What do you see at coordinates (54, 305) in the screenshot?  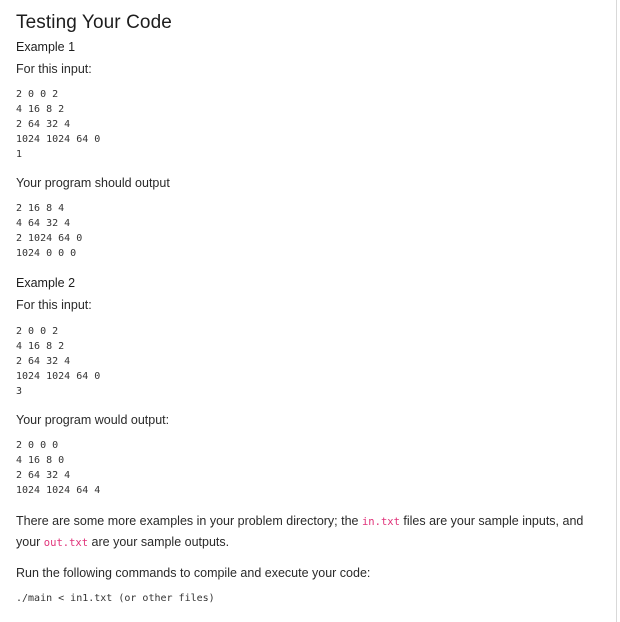 I see `example-2-input-label: For this input:` at bounding box center [54, 305].